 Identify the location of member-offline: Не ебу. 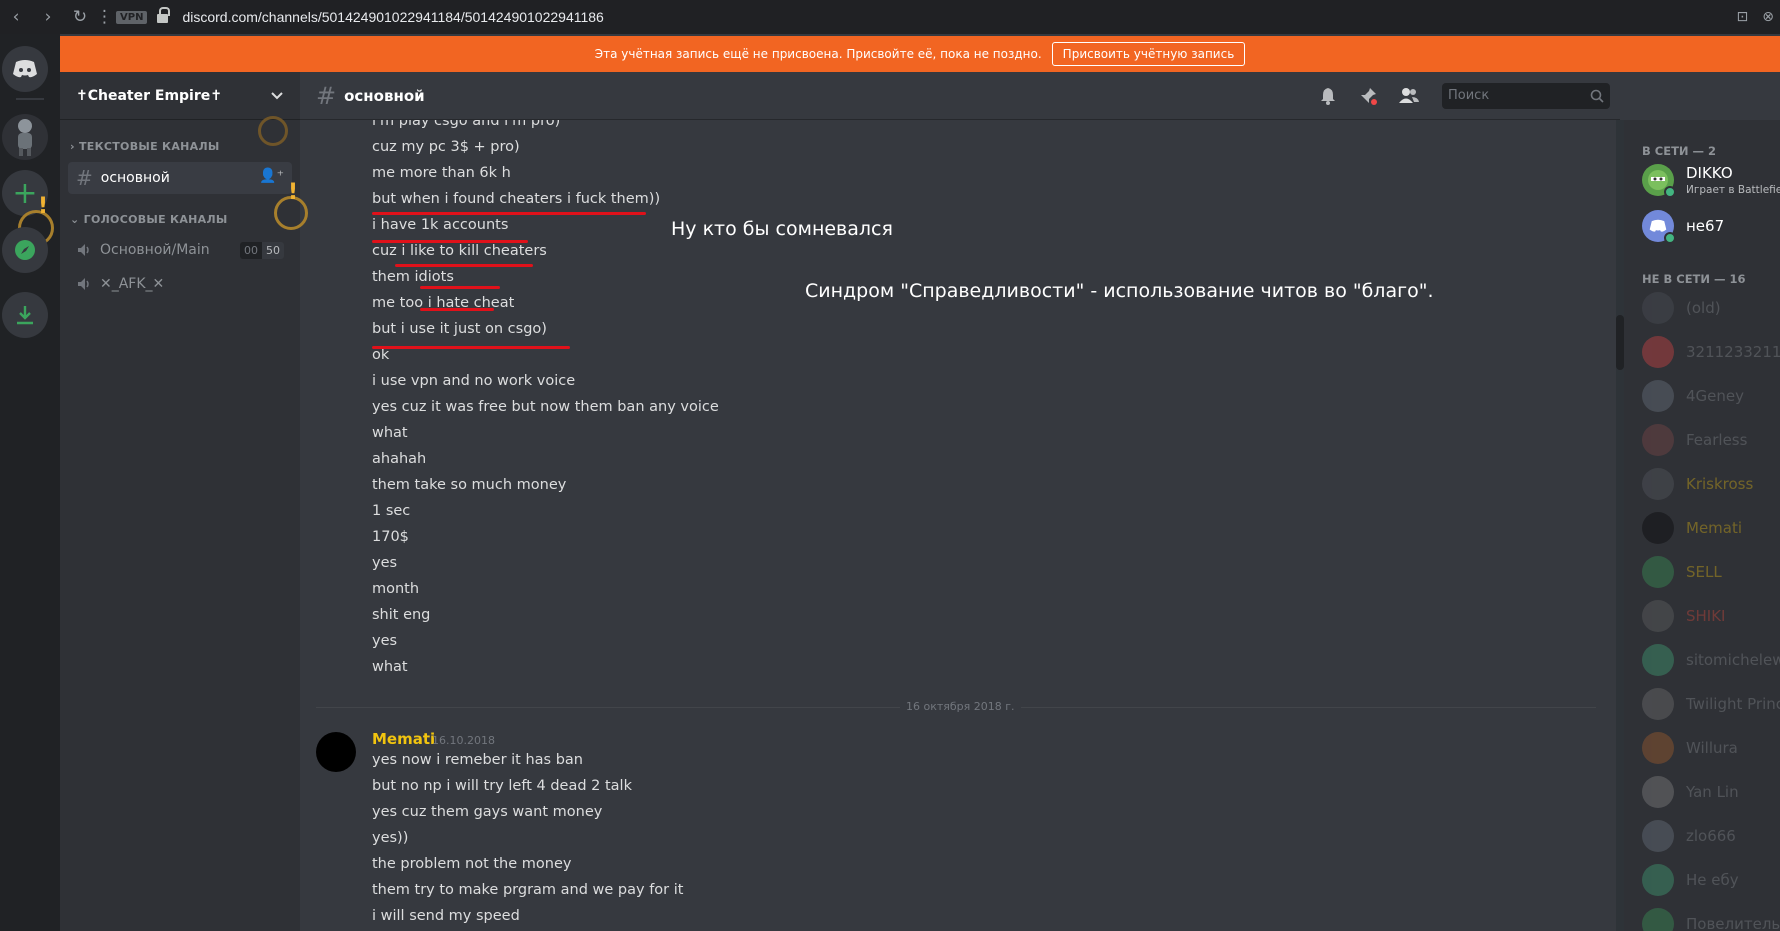
(1711, 880).